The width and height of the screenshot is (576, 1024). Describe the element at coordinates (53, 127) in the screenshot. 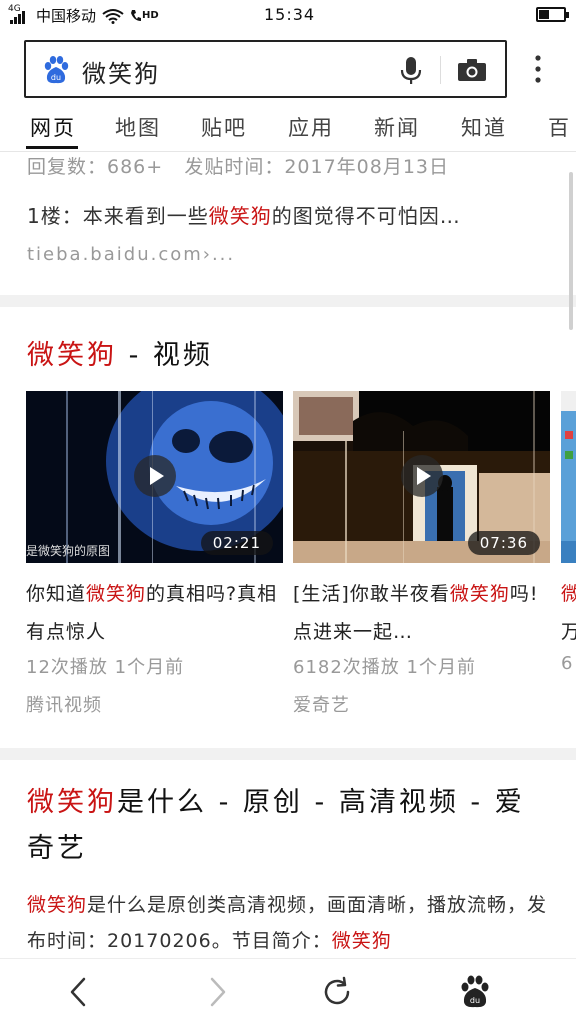

I see `tab-web: 网页` at that location.